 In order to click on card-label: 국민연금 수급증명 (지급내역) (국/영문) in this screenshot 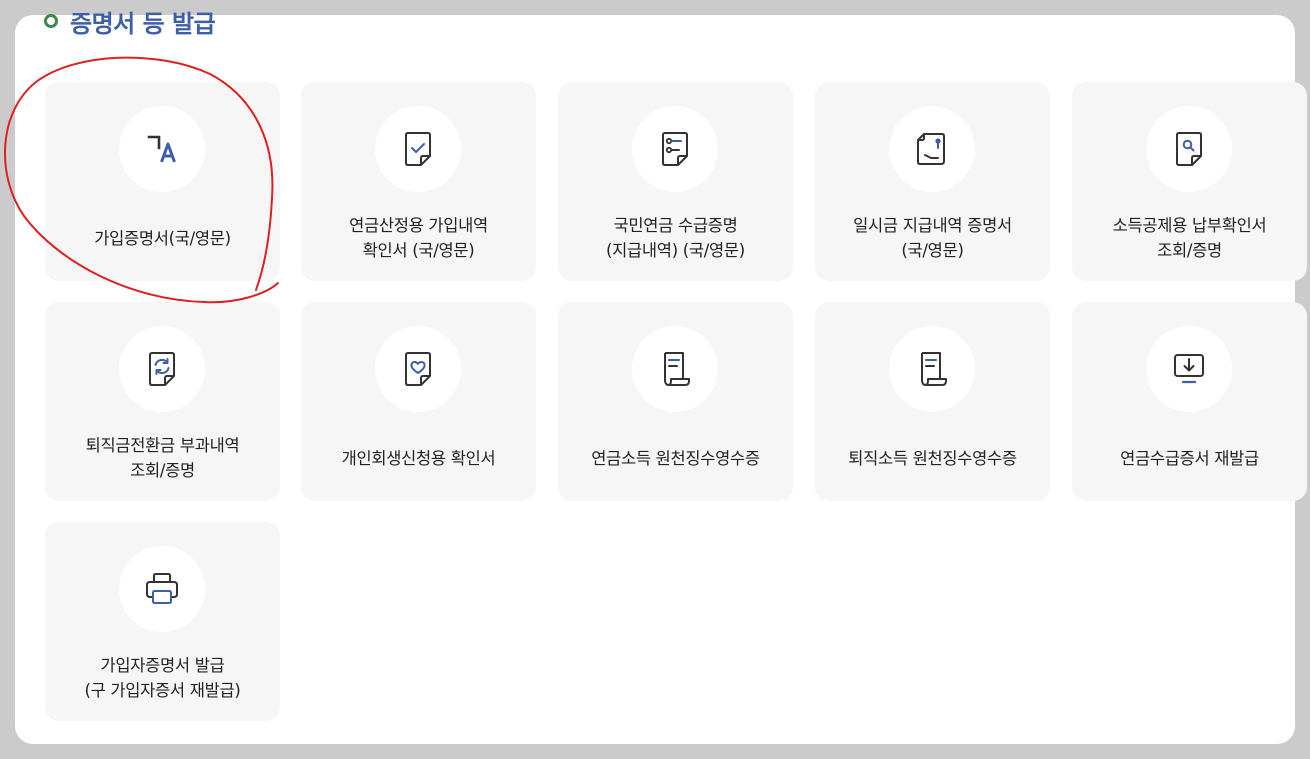, I will do `click(675, 238)`.